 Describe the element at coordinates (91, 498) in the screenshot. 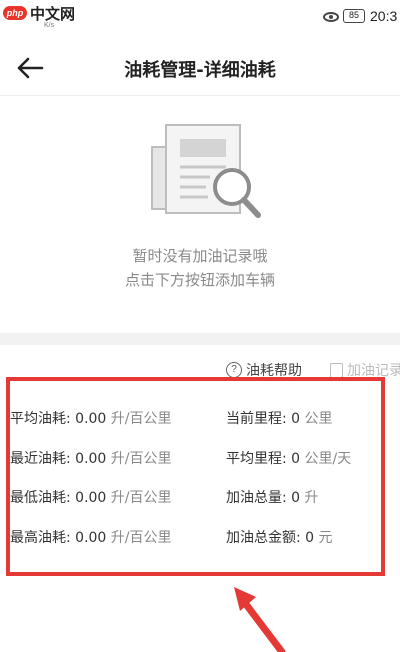

I see `stat-min-fuel: 最低油耗: 0.00 升/百公里` at that location.